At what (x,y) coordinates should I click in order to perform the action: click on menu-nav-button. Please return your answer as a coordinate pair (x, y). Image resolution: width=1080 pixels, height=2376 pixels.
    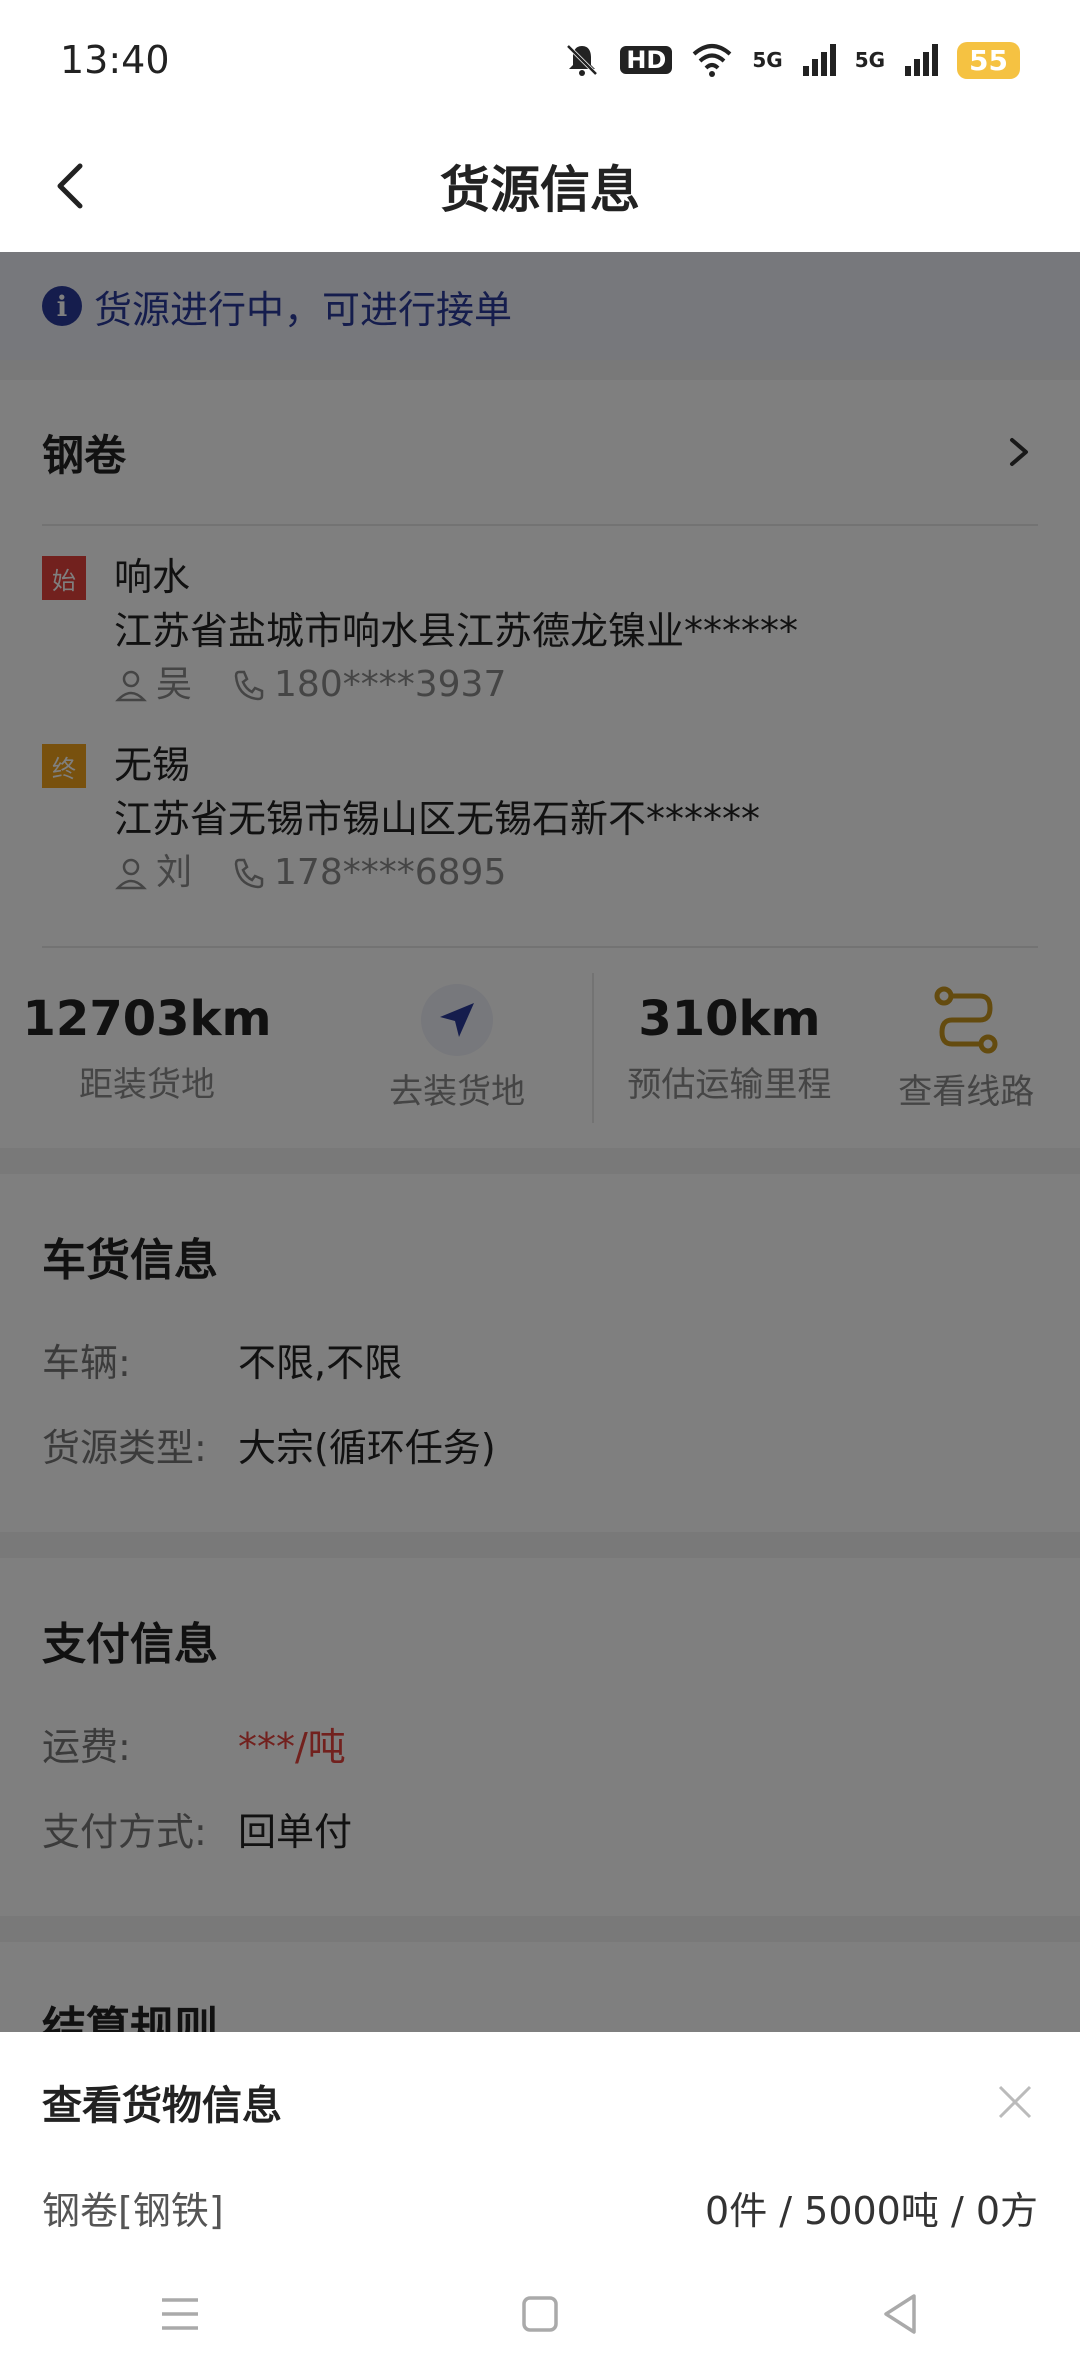
    Looking at the image, I should click on (180, 2314).